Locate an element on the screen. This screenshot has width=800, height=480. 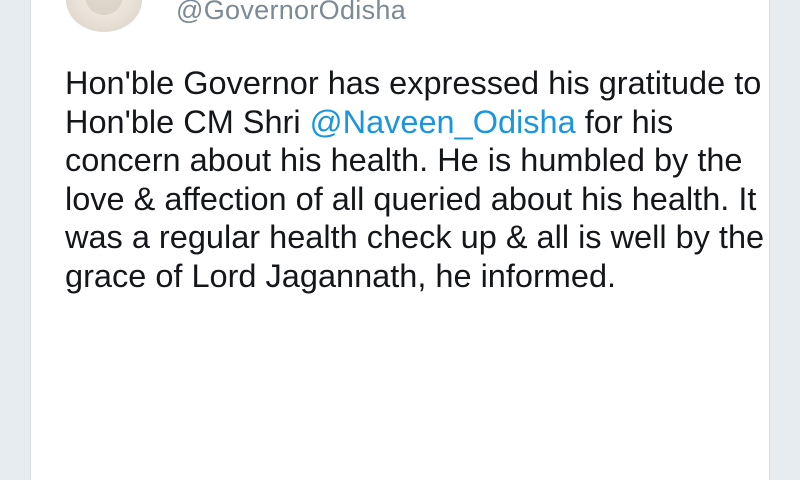
avatar-image is located at coordinates (104, 7).